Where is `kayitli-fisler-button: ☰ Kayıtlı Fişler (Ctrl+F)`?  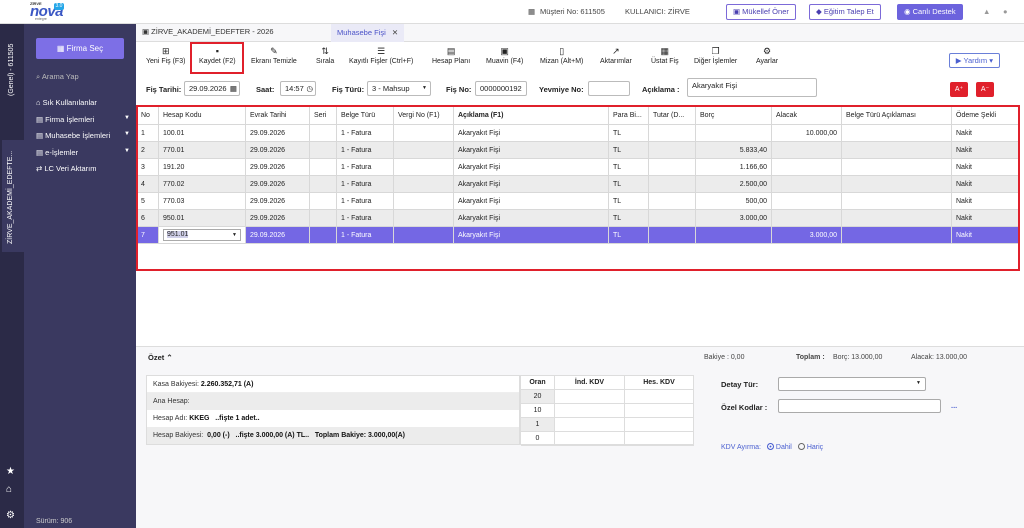 kayitli-fisler-button: ☰ Kayıtlı Fişler (Ctrl+F) is located at coordinates (381, 55).